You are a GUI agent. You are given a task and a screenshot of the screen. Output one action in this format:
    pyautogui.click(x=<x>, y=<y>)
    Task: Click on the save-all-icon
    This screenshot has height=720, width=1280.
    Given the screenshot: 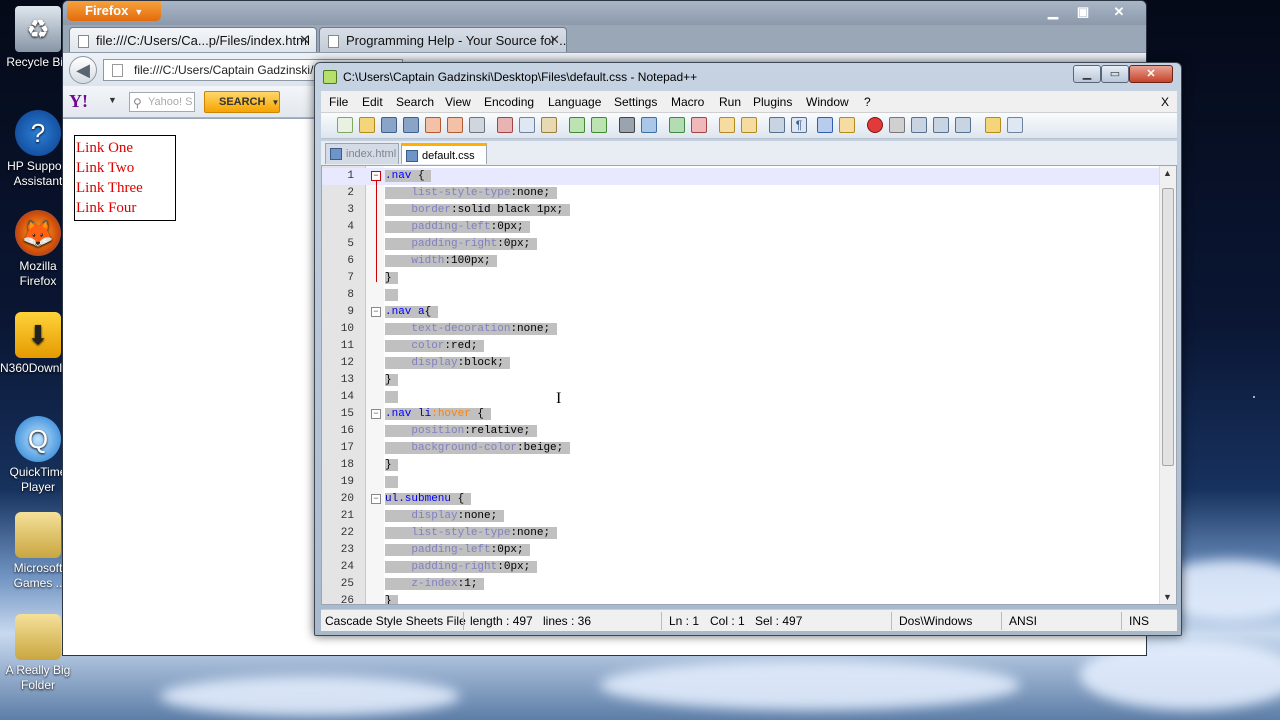 What is the action you would take?
    pyautogui.click(x=411, y=125)
    